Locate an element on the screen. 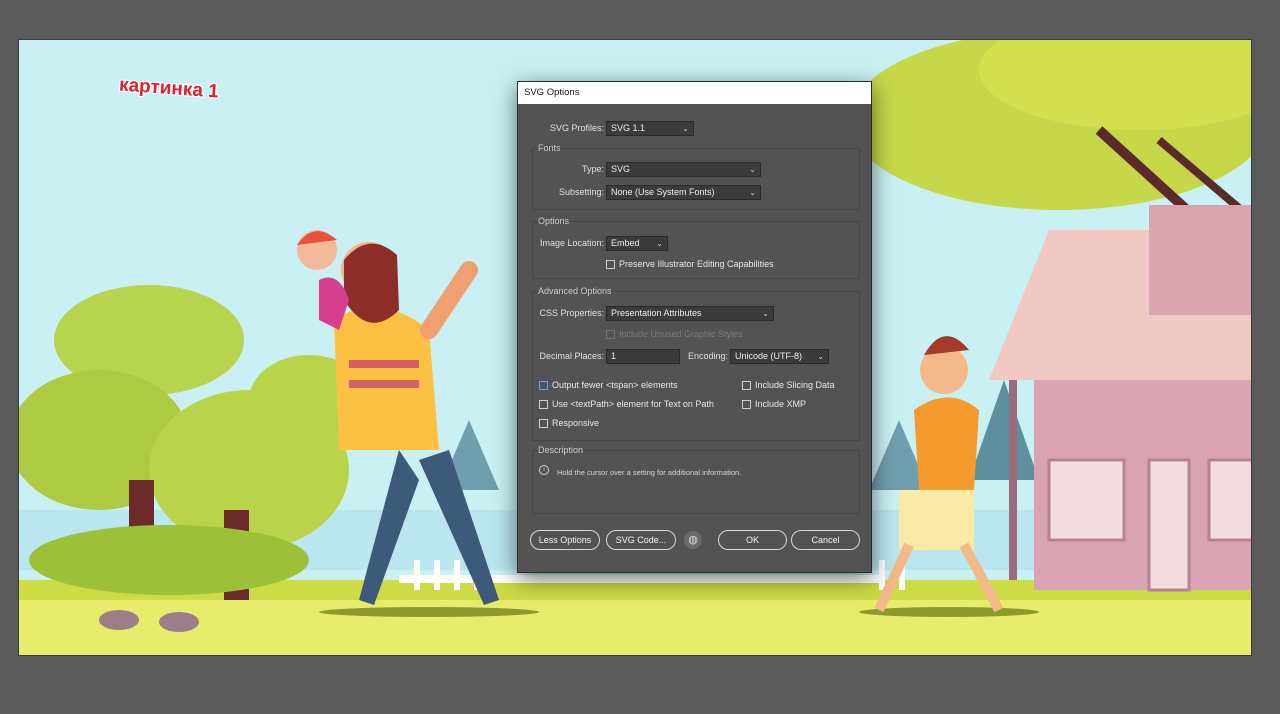  decimal-places-label: Decimal Places: is located at coordinates (571, 356).